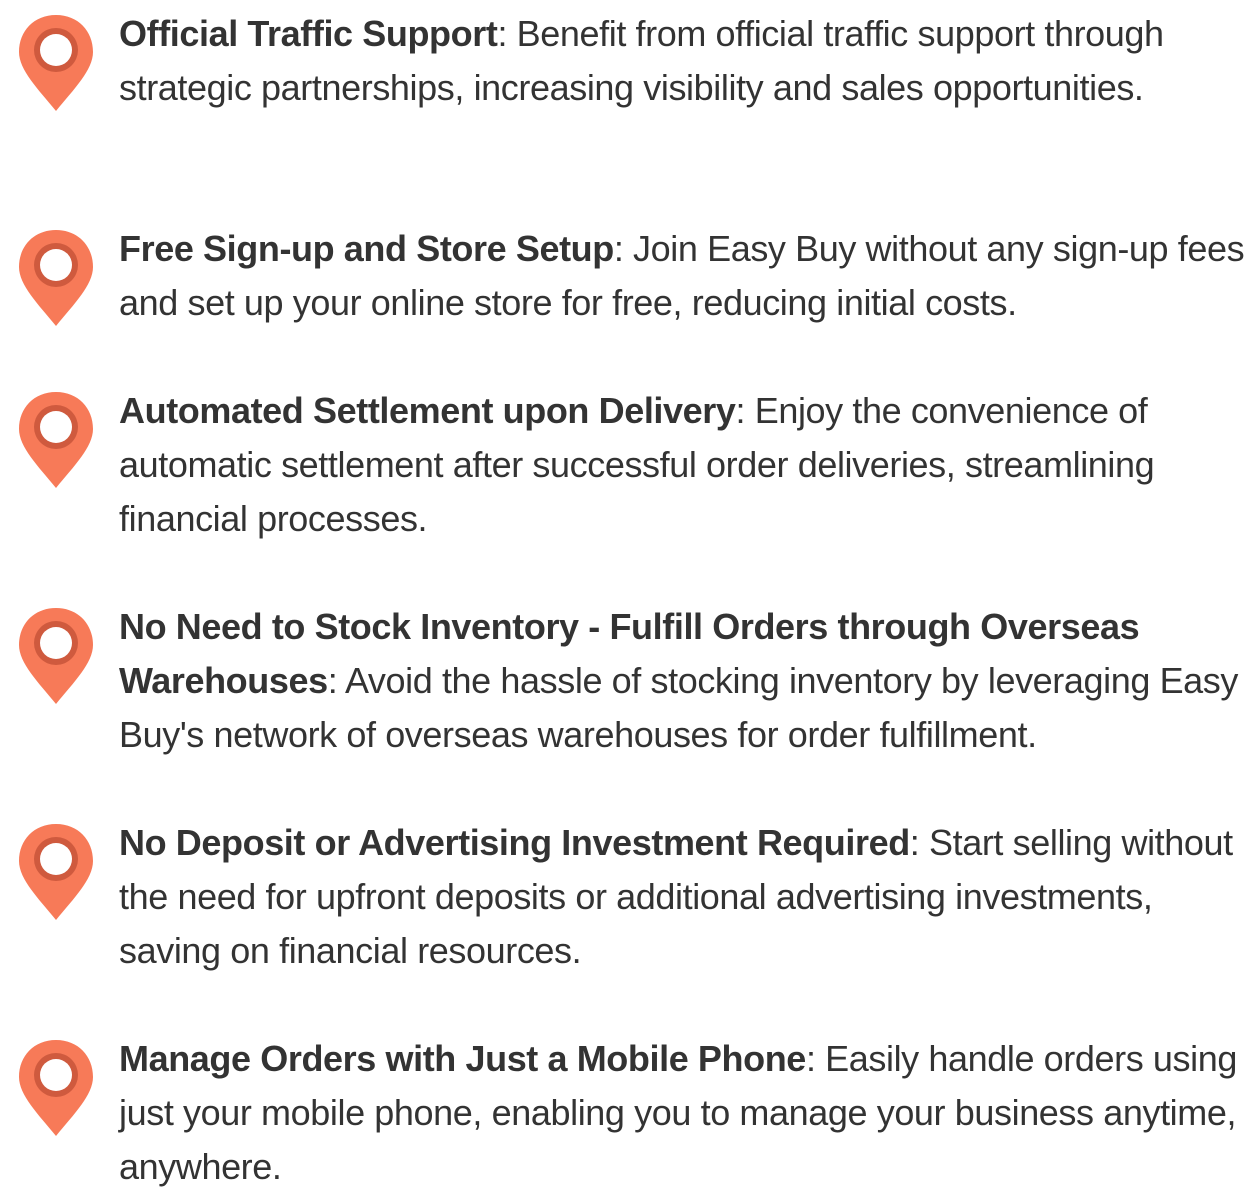 This screenshot has height=1194, width=1260. Describe the element at coordinates (366, 248) in the screenshot. I see `feature-title: Free Sign-up and Store Setup` at that location.